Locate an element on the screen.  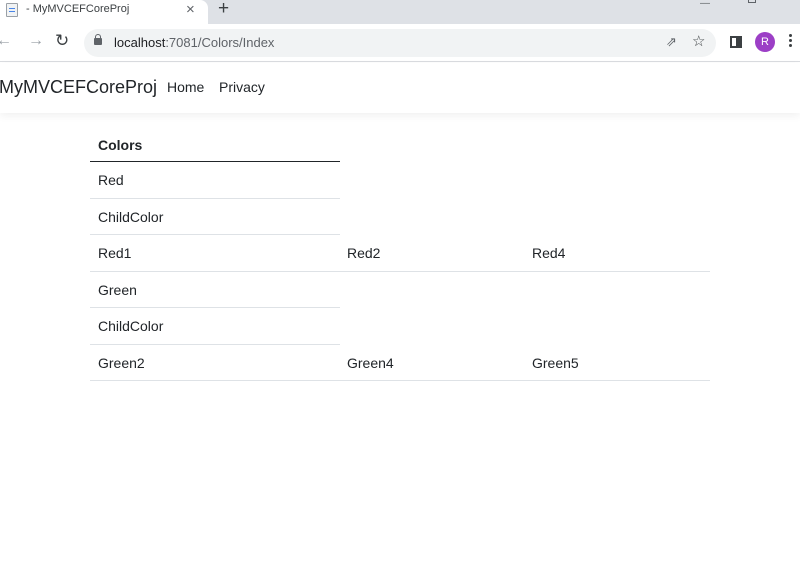
address-bar: localhost:7081/Colors/Index ⇗ ☆ is located at coordinates (400, 43).